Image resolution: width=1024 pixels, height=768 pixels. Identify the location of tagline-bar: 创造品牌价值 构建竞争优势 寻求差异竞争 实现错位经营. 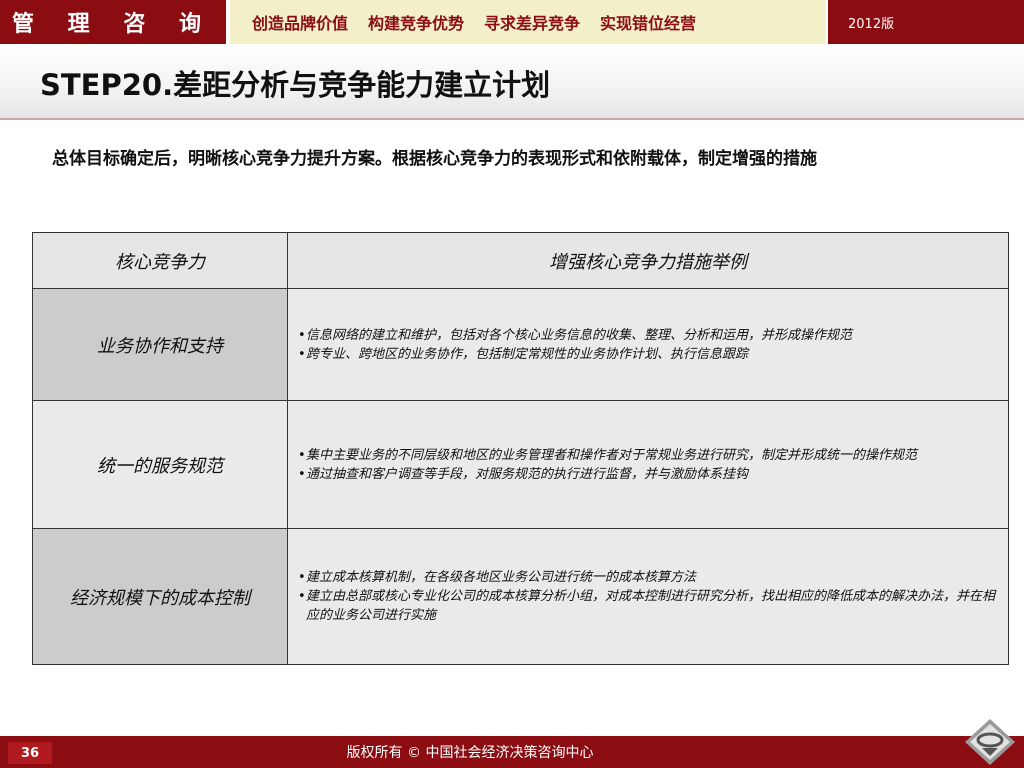
(528, 22).